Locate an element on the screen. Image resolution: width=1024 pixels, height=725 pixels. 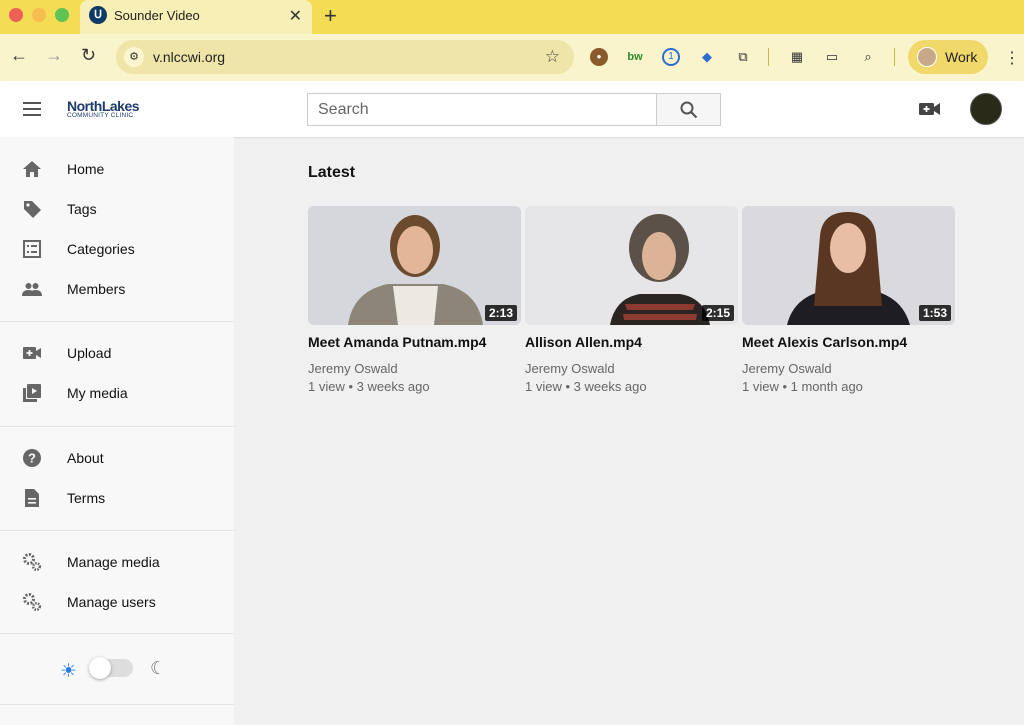
cast-icon: ▭ is located at coordinates (832, 57).